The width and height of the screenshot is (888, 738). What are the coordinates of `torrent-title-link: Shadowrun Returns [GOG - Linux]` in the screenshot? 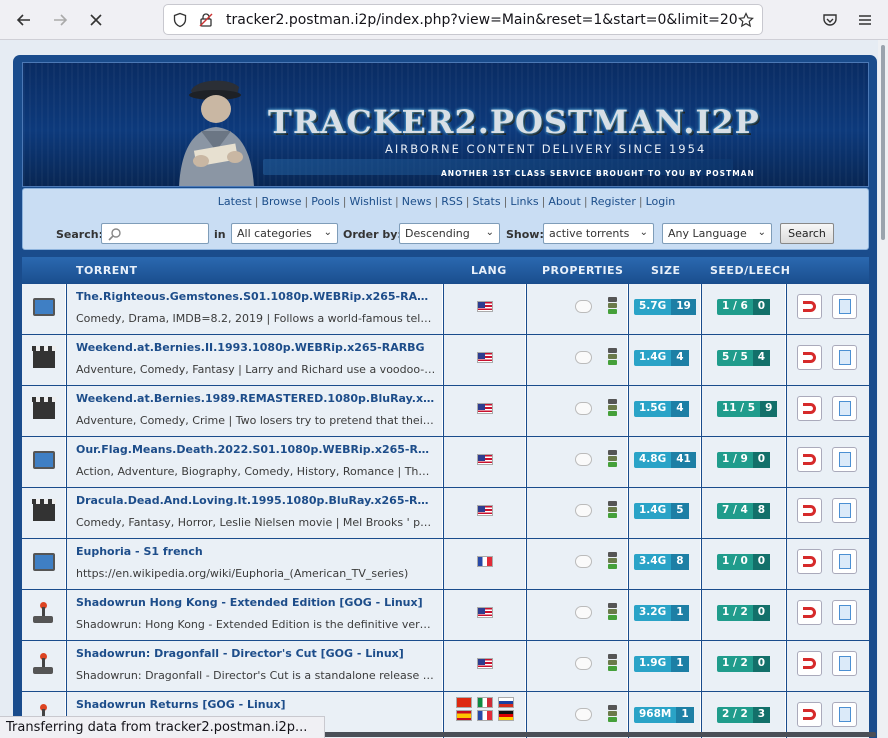 It's located at (256, 704).